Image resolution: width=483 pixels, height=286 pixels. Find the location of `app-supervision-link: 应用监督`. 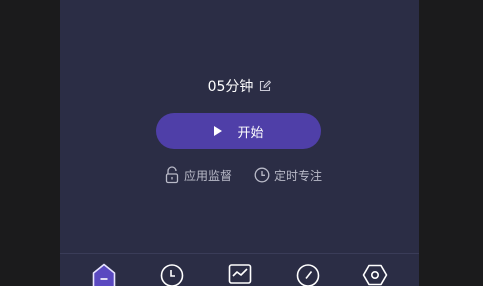

app-supervision-link: 应用监督 is located at coordinates (198, 175).